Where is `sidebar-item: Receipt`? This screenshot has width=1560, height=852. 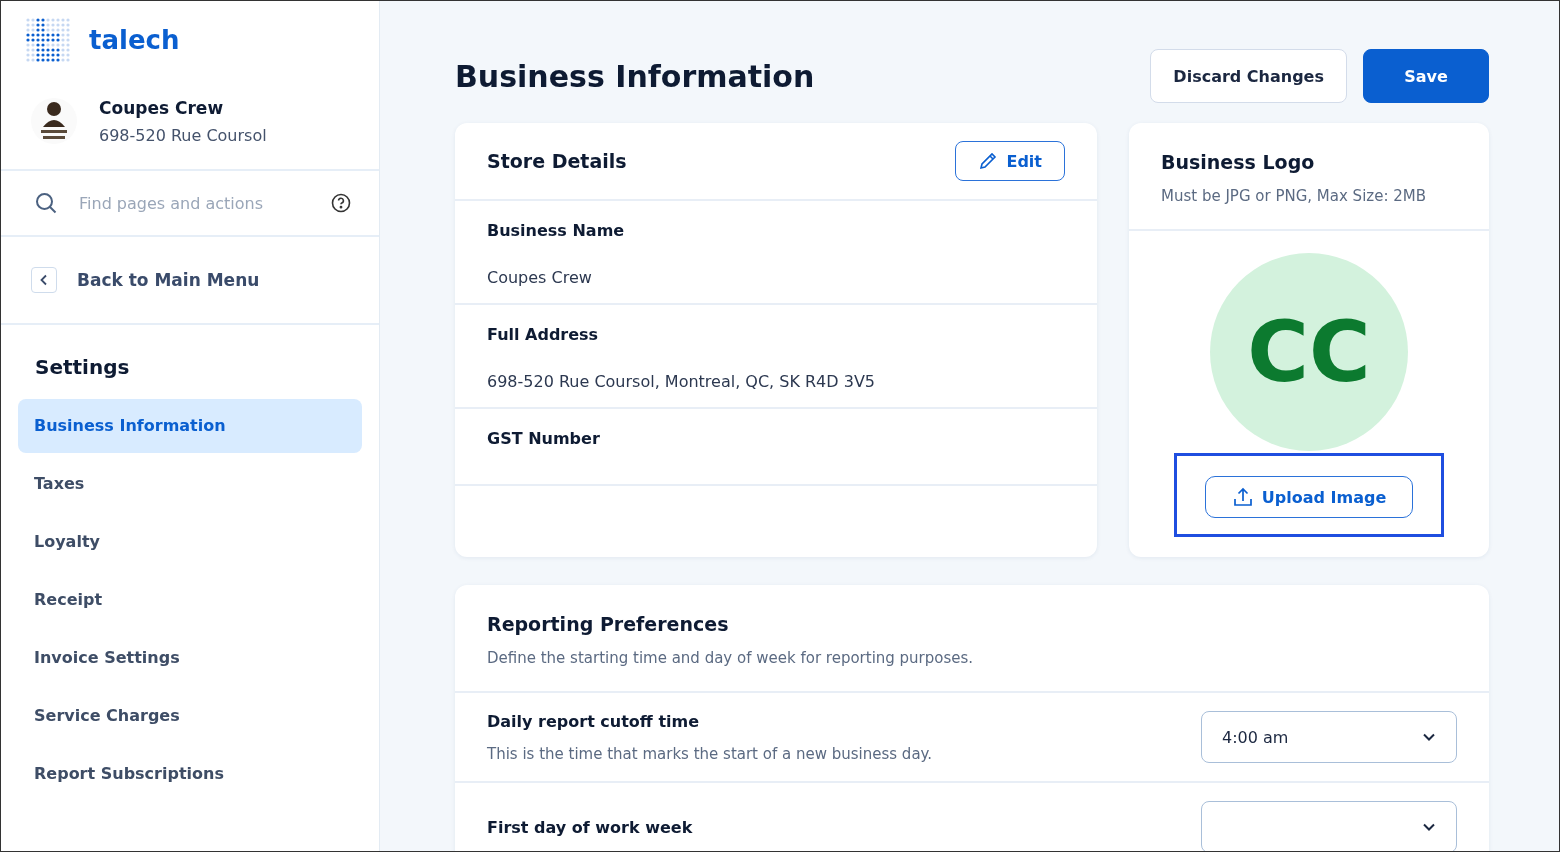
sidebar-item: Receipt is located at coordinates (190, 600).